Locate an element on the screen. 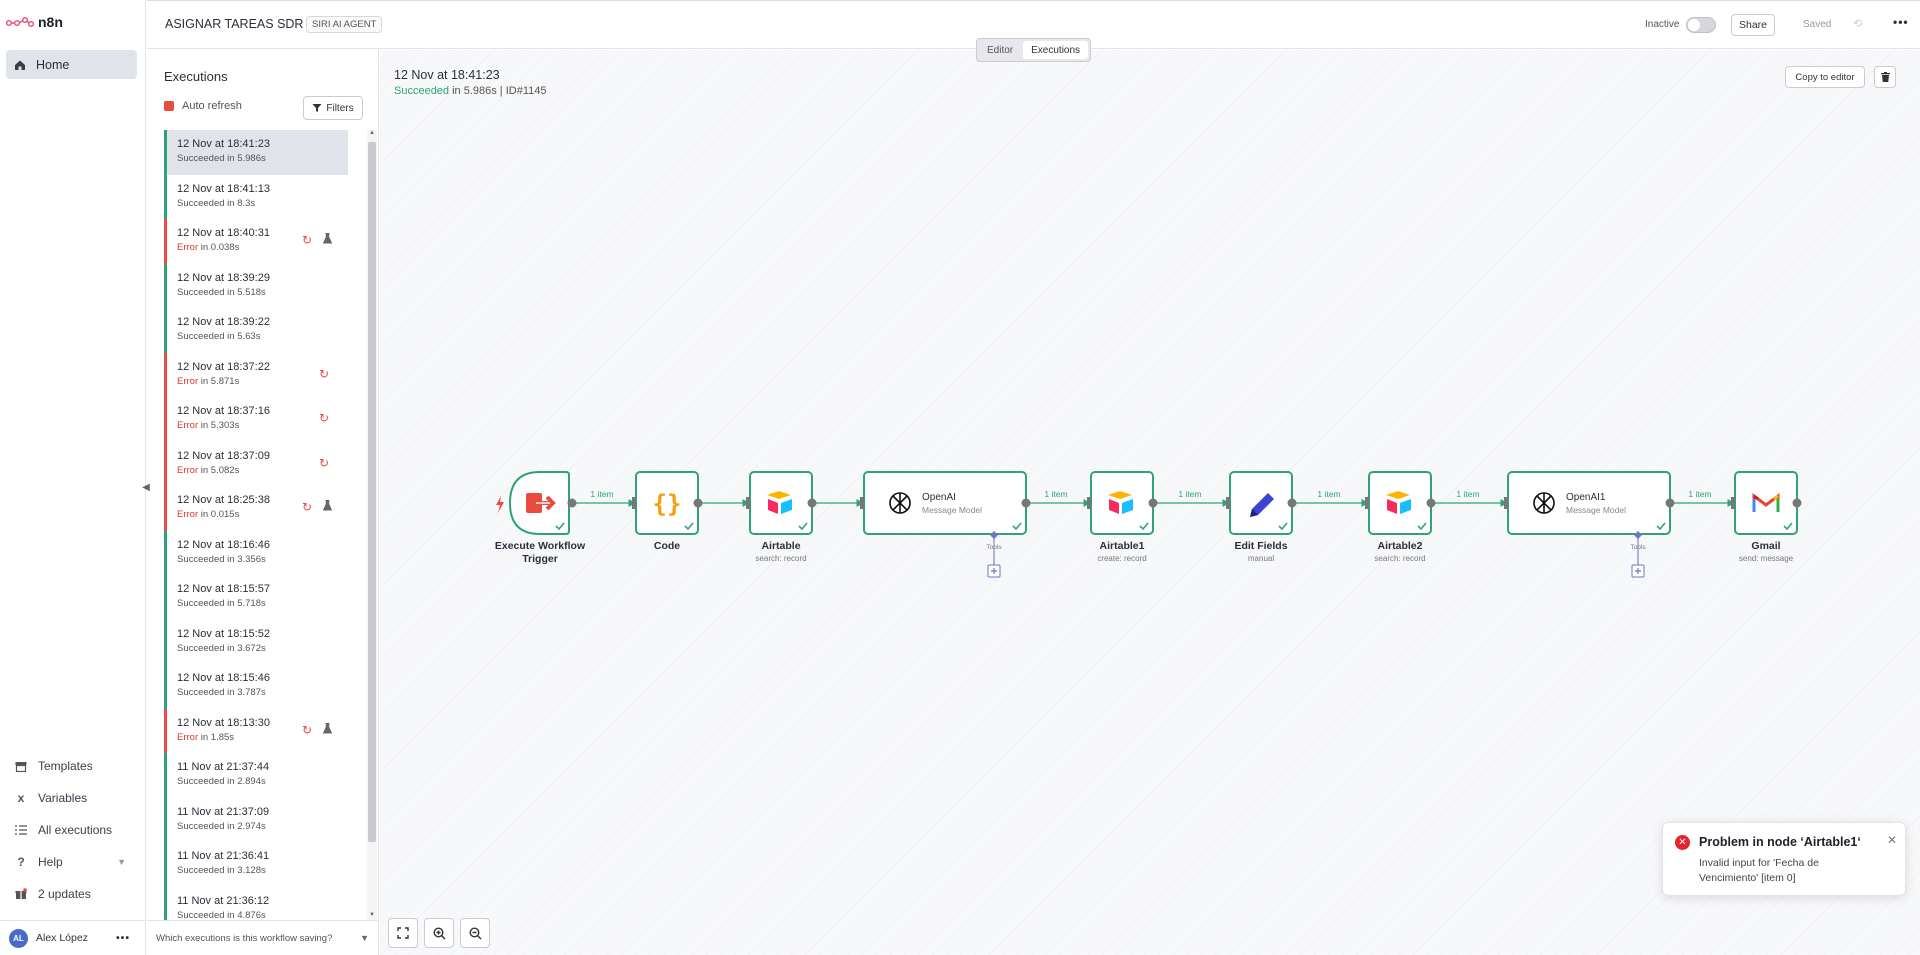 The width and height of the screenshot is (1920, 955). execution-item: 12 Nov at 18:15:46 Succeeded in 3.787s is located at coordinates (256, 686).